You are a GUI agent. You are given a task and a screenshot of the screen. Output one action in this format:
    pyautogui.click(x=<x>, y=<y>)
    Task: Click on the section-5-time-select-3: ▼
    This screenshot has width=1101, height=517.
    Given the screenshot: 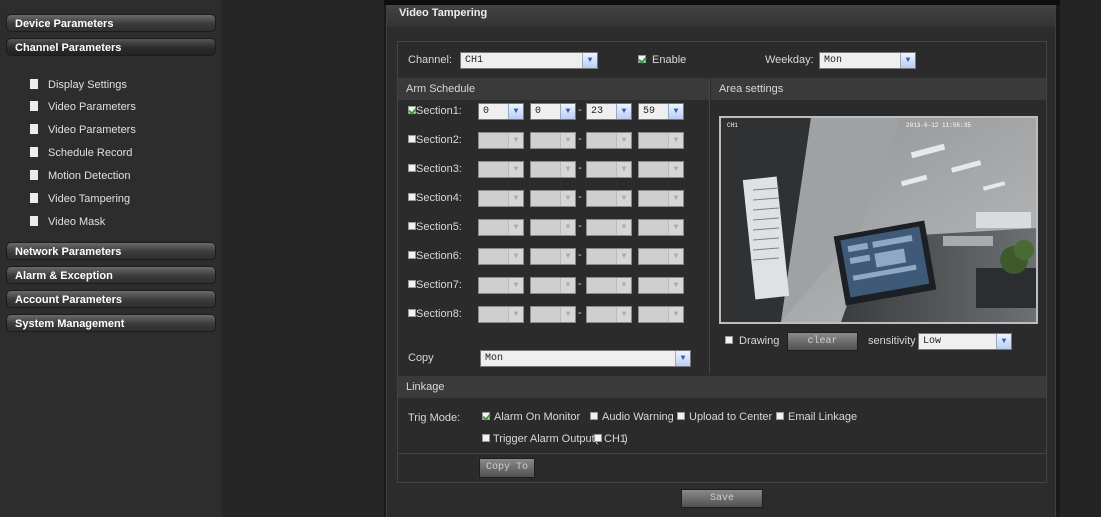 What is the action you would take?
    pyautogui.click(x=609, y=227)
    